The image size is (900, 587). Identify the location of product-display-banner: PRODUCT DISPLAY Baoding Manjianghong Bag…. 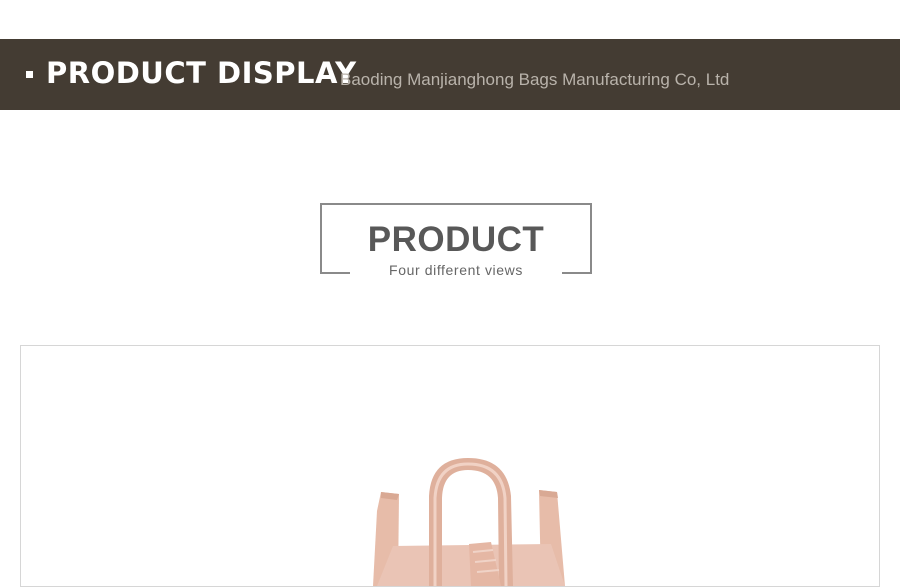
(450, 74).